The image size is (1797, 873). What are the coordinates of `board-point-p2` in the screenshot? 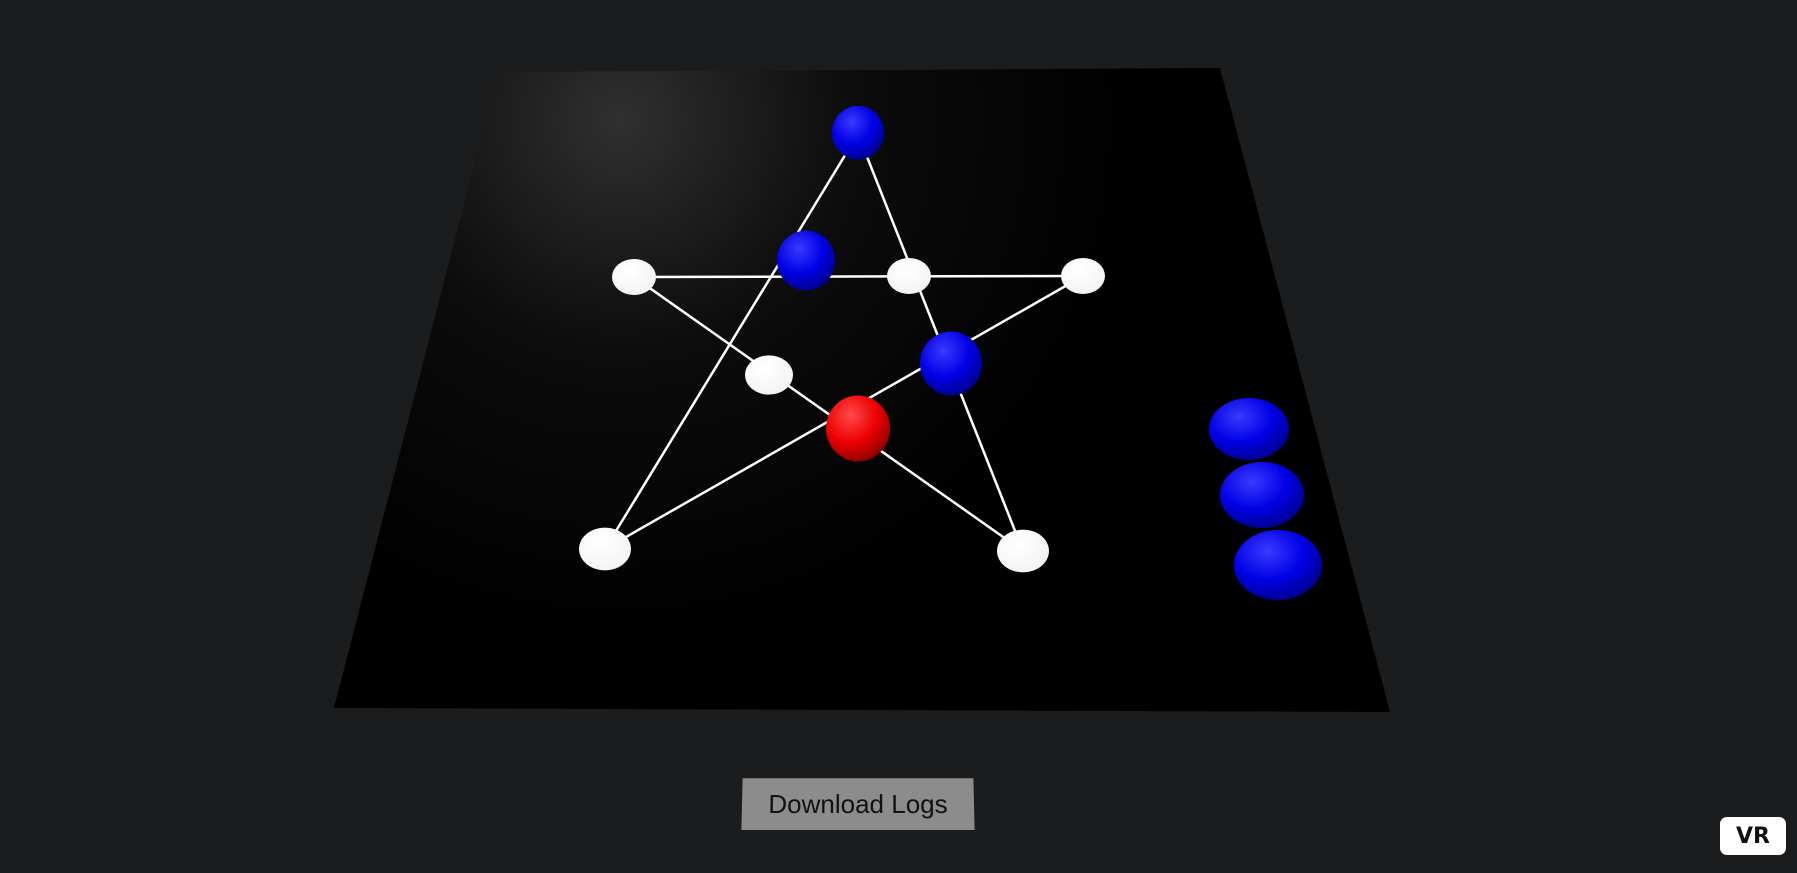 It's located at (634, 277).